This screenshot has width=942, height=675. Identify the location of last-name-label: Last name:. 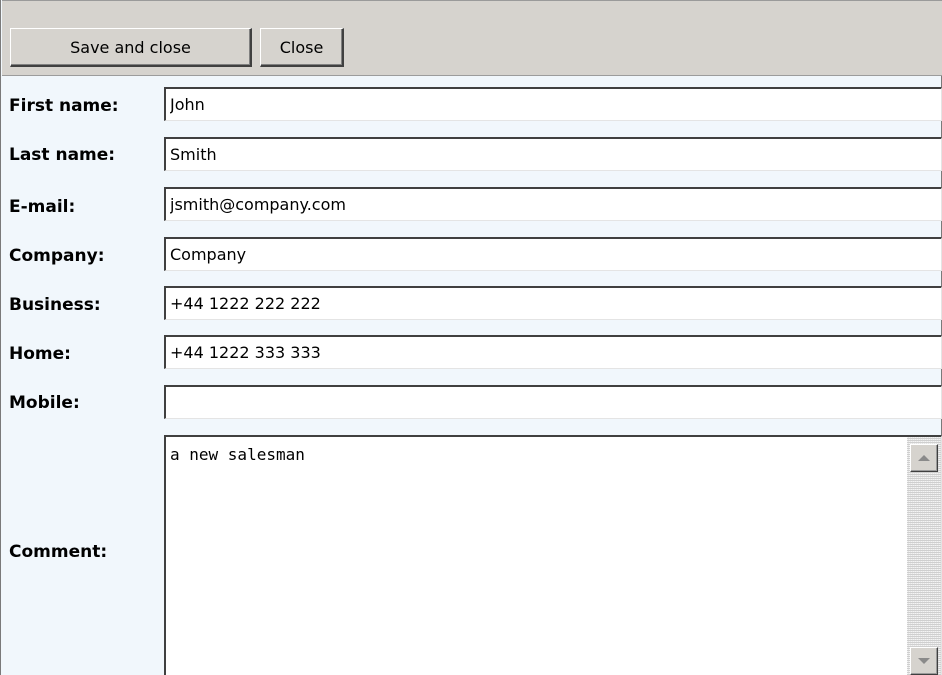
(62, 155).